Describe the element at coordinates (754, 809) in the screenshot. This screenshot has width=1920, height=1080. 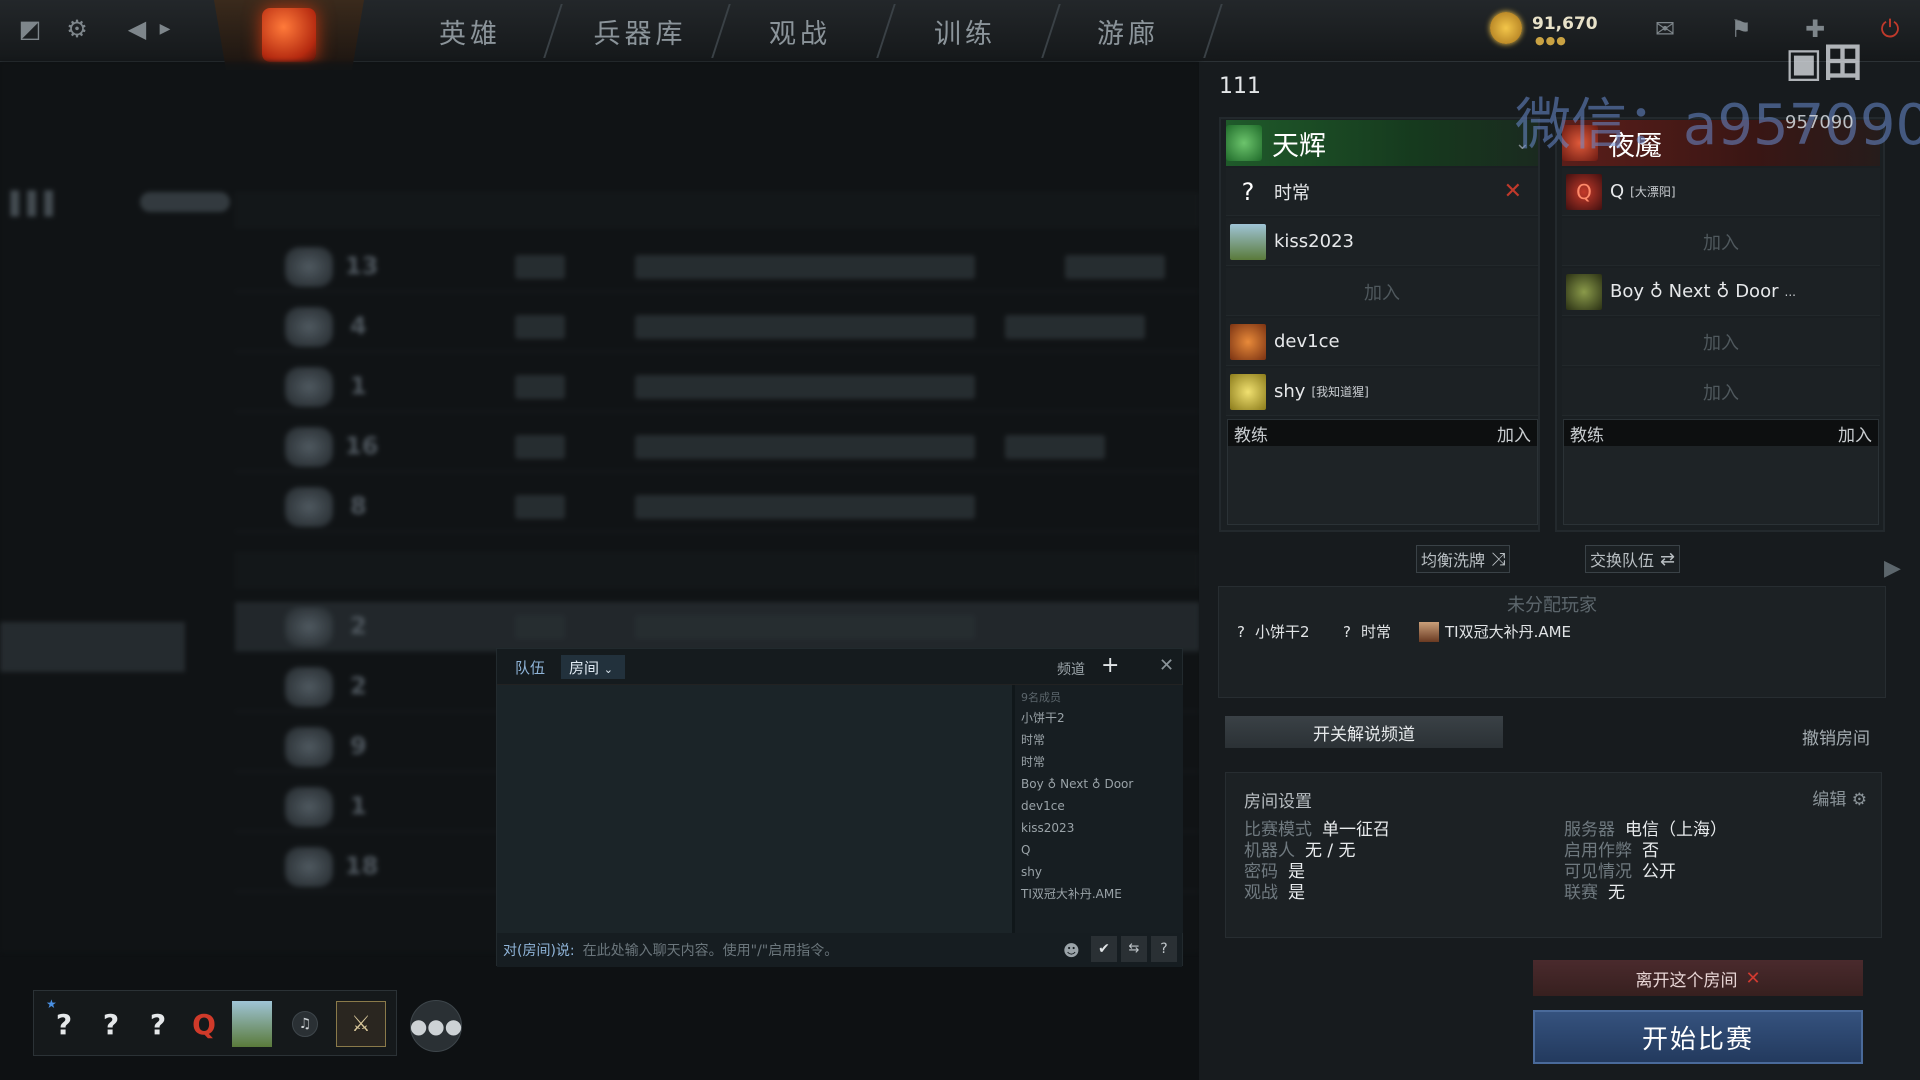
I see `chat-log` at that location.